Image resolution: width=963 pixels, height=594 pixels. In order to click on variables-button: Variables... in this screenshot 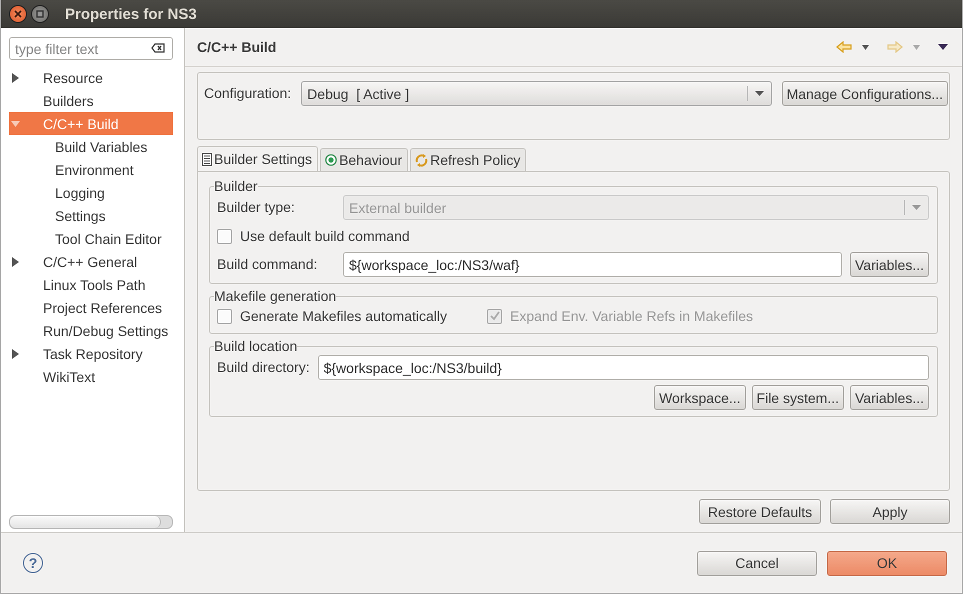, I will do `click(889, 264)`.